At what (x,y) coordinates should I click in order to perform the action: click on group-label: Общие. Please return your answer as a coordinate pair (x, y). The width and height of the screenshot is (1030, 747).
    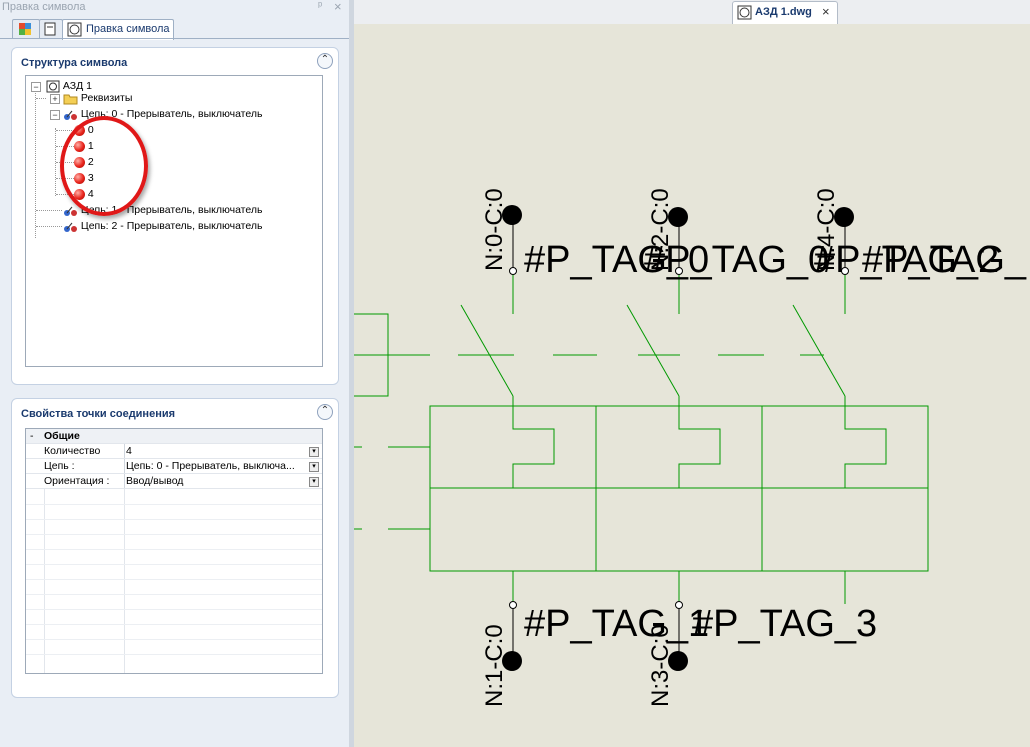
    Looking at the image, I should click on (62, 436).